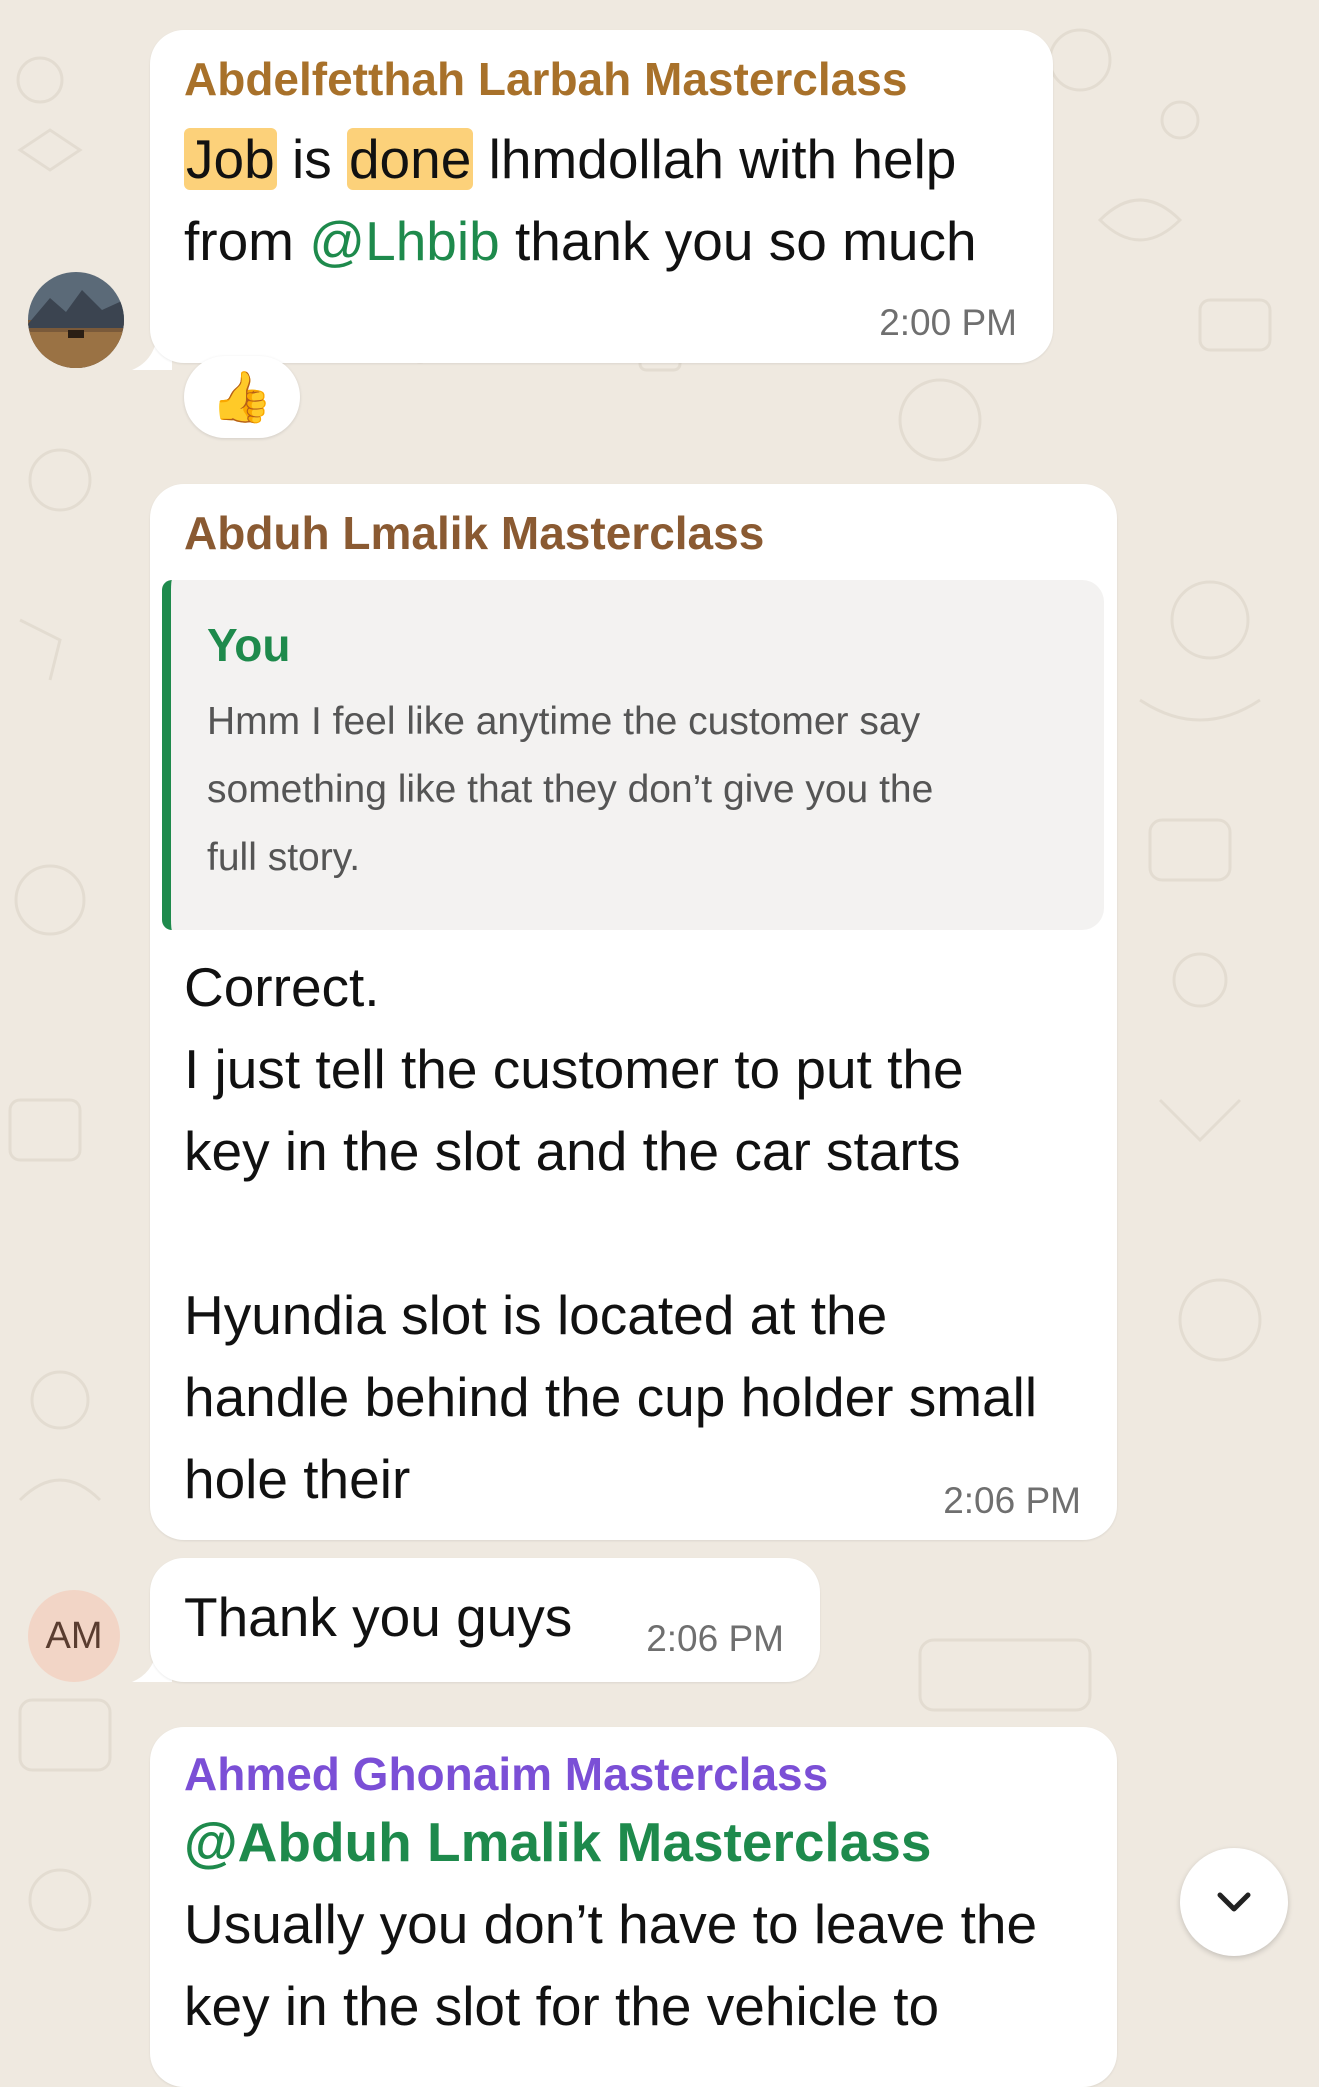  I want to click on message-text-line: I just tell the customer to put the, so click(574, 1069).